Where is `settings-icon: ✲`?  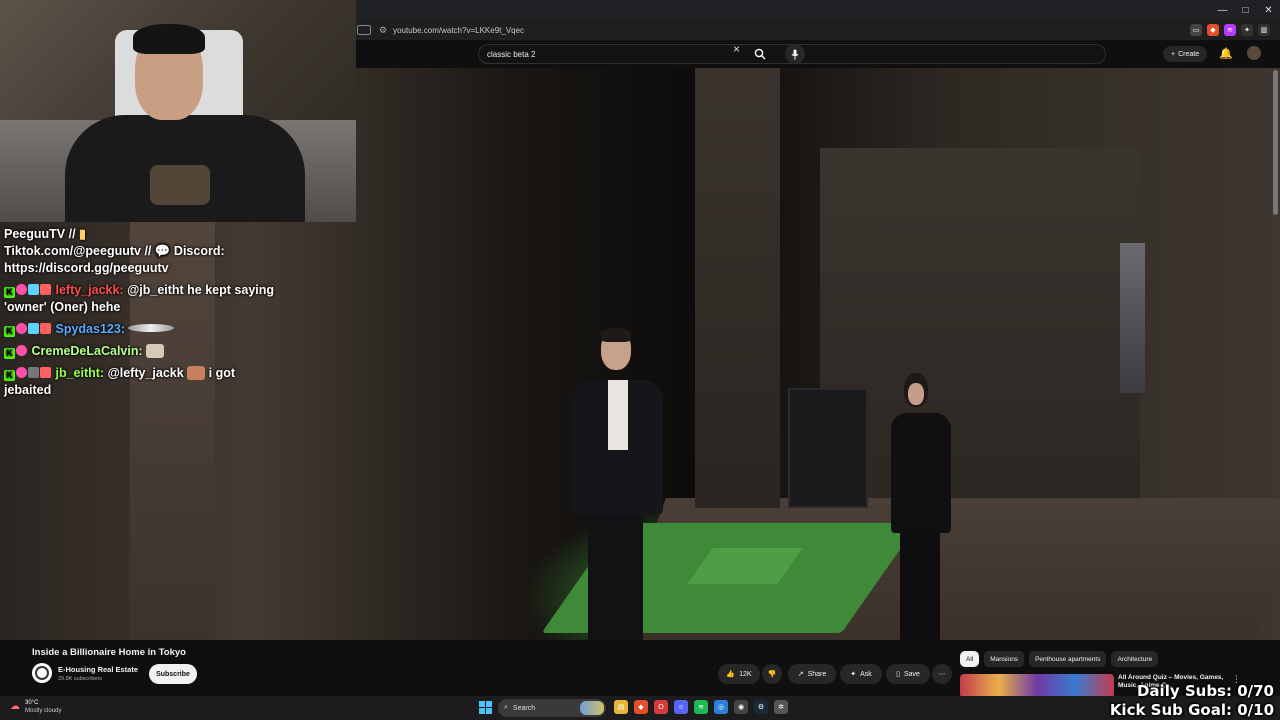
settings-icon: ✲ is located at coordinates (781, 707).